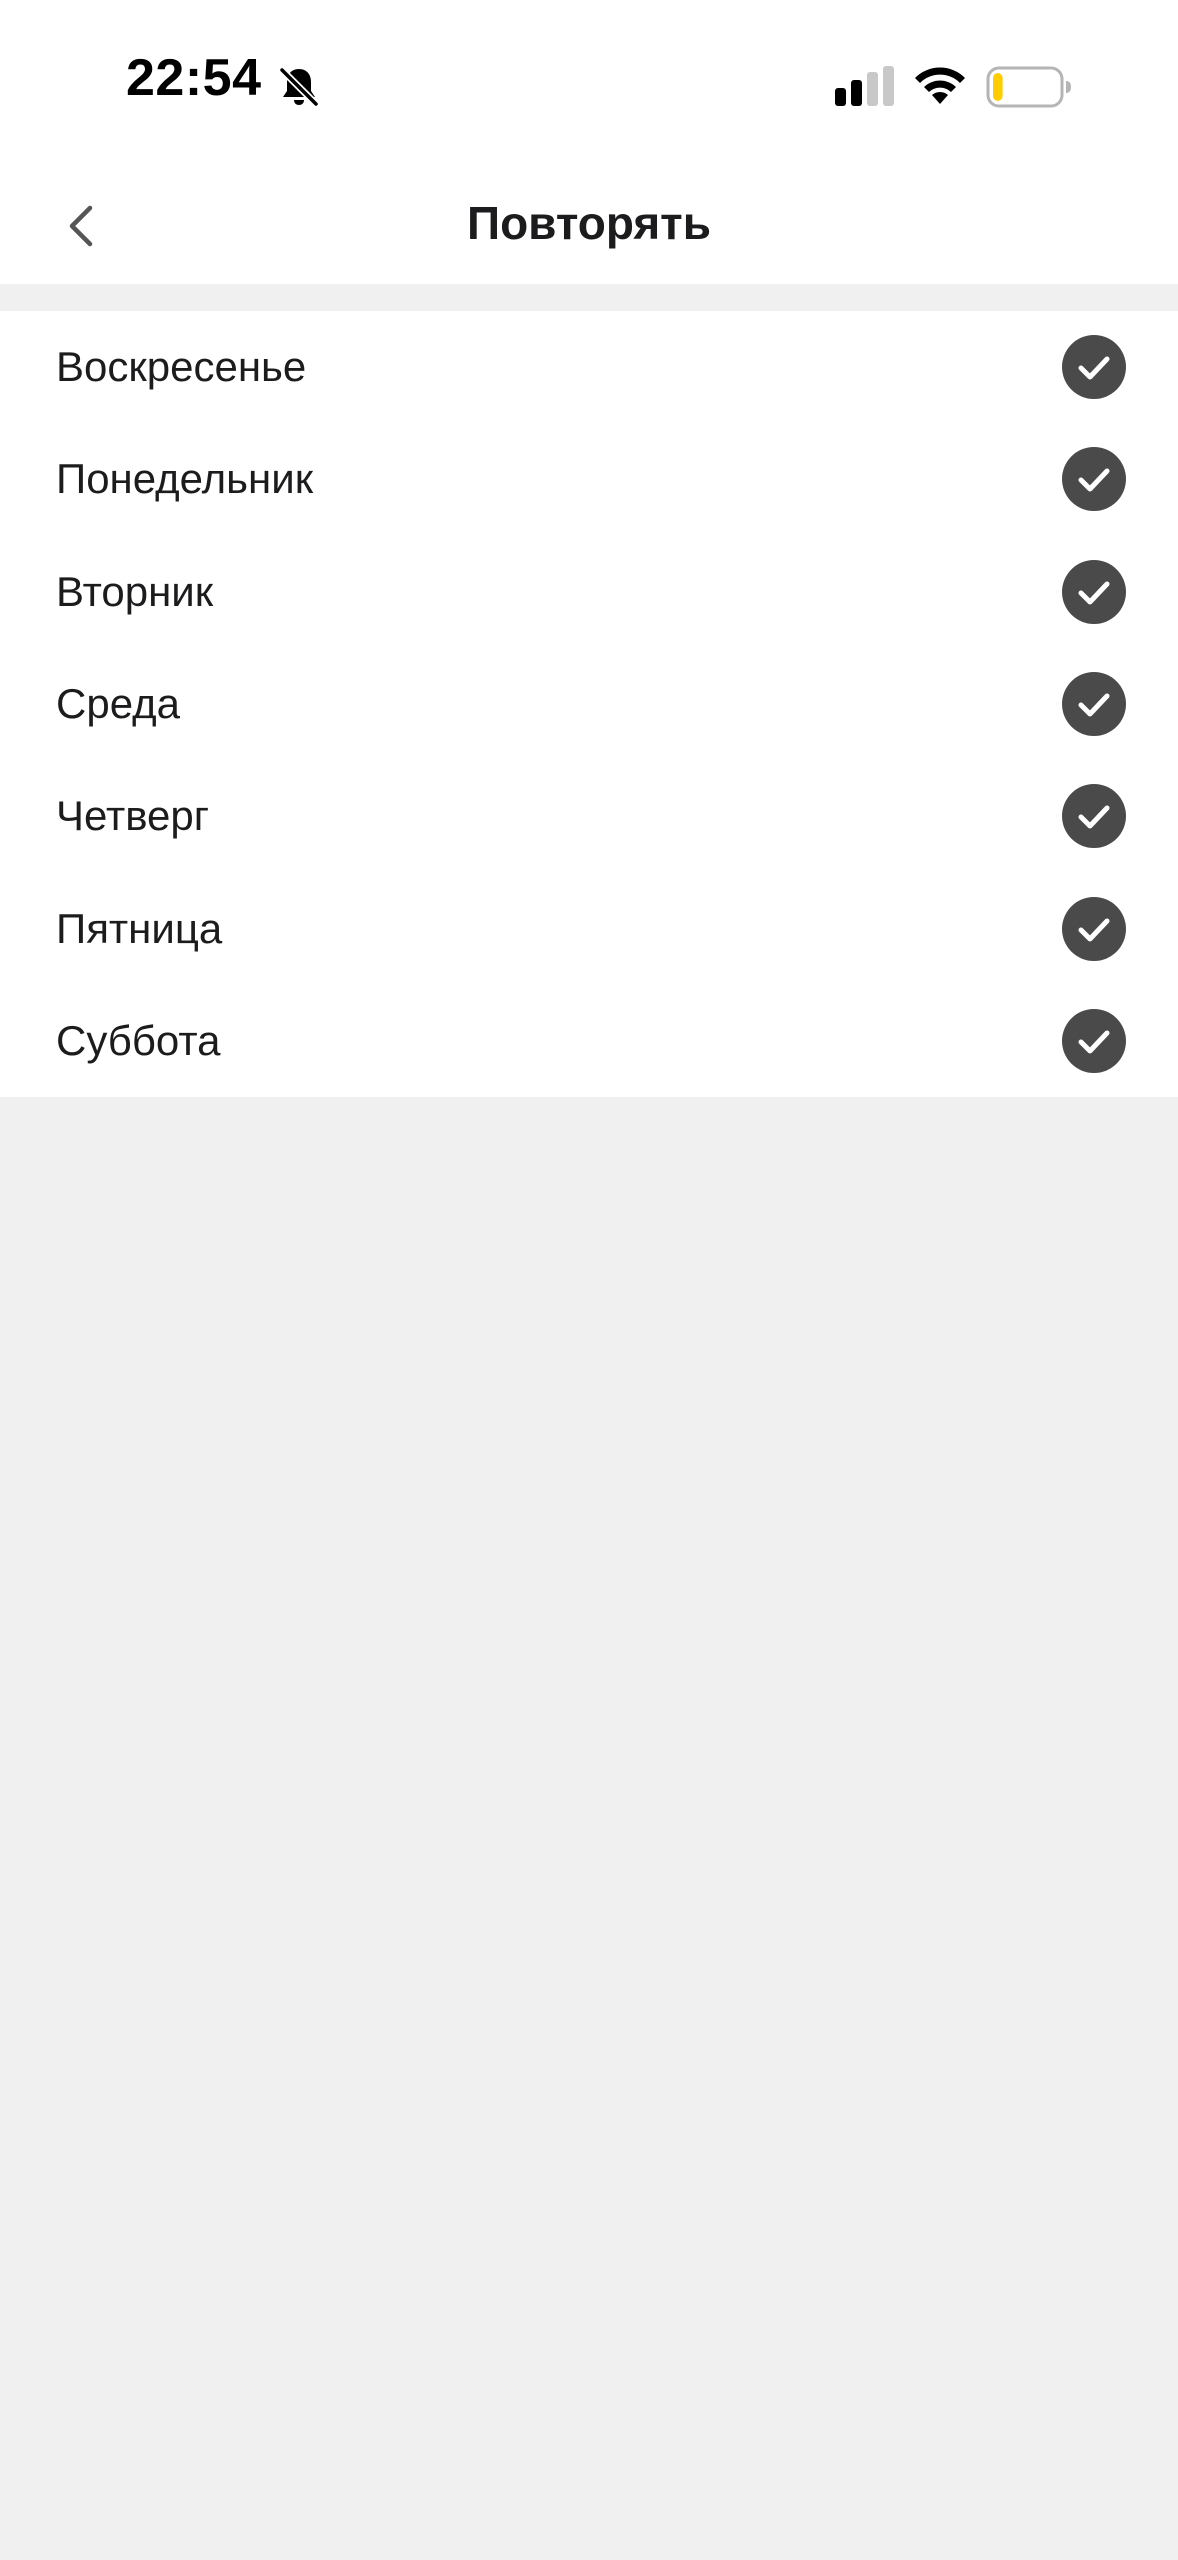 This screenshot has width=1178, height=2560. I want to click on signal-icon, so click(864, 86).